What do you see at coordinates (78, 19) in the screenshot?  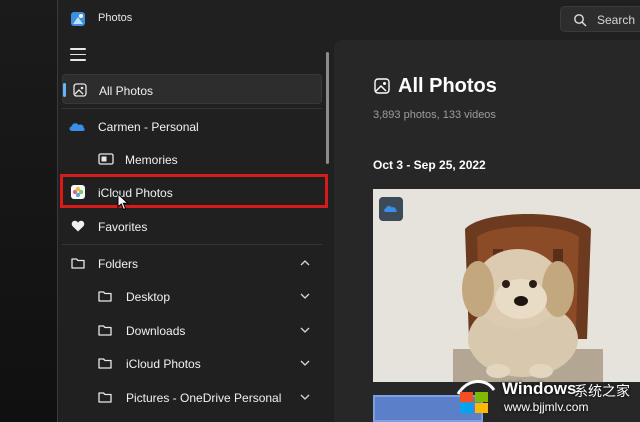 I see `photos-app-icon` at bounding box center [78, 19].